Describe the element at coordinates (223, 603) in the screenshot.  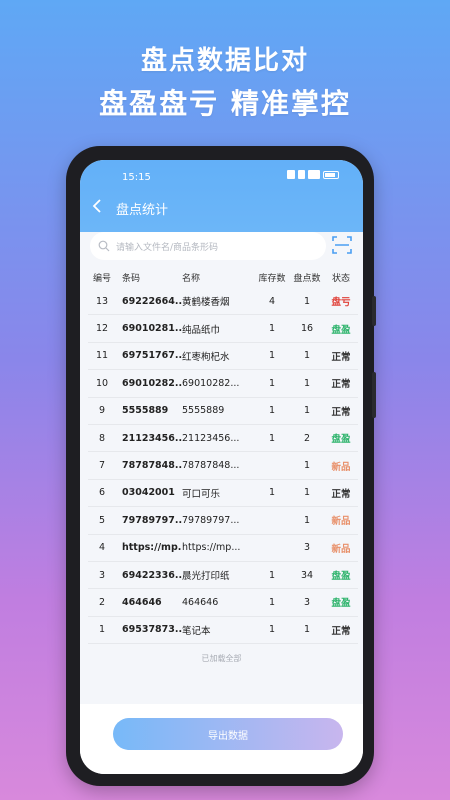
I see `table-row: 2 464646 464646 1 3 盘盈` at that location.